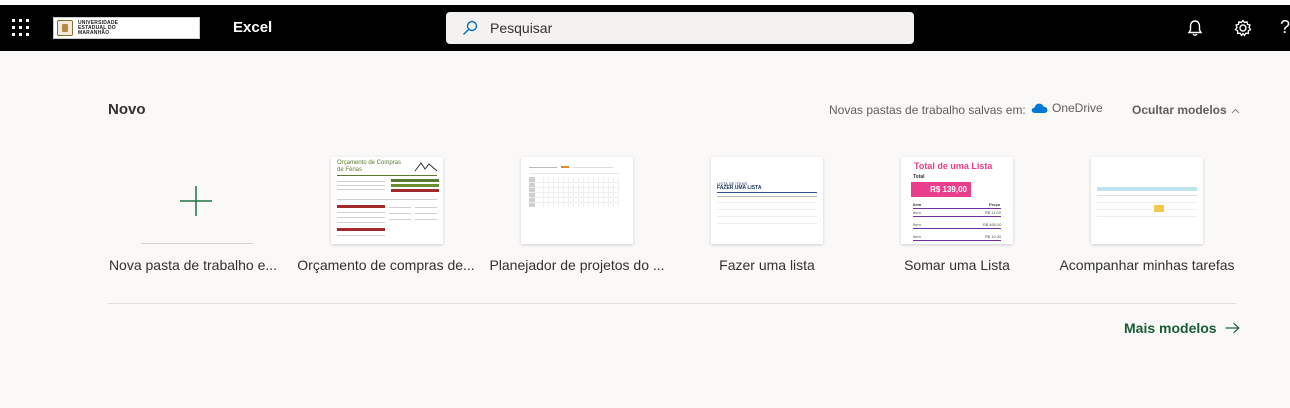  Describe the element at coordinates (993, 212) in the screenshot. I see `thumb-sum-row-price: R$ 11,00` at that location.